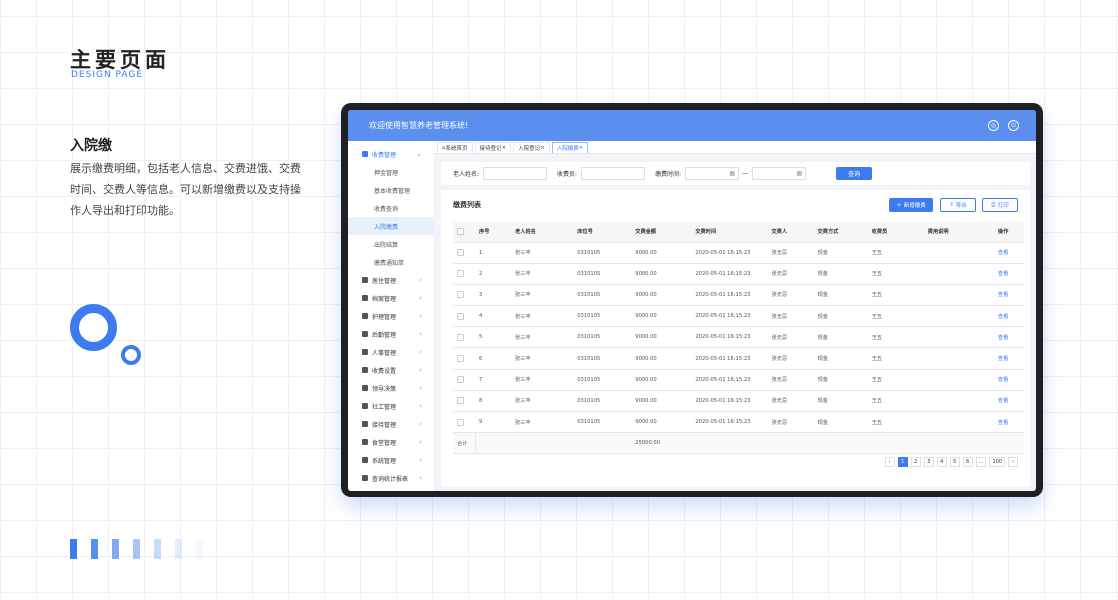 This screenshot has width=1118, height=600. What do you see at coordinates (93, 327) in the screenshot?
I see `decor-ring-large` at bounding box center [93, 327].